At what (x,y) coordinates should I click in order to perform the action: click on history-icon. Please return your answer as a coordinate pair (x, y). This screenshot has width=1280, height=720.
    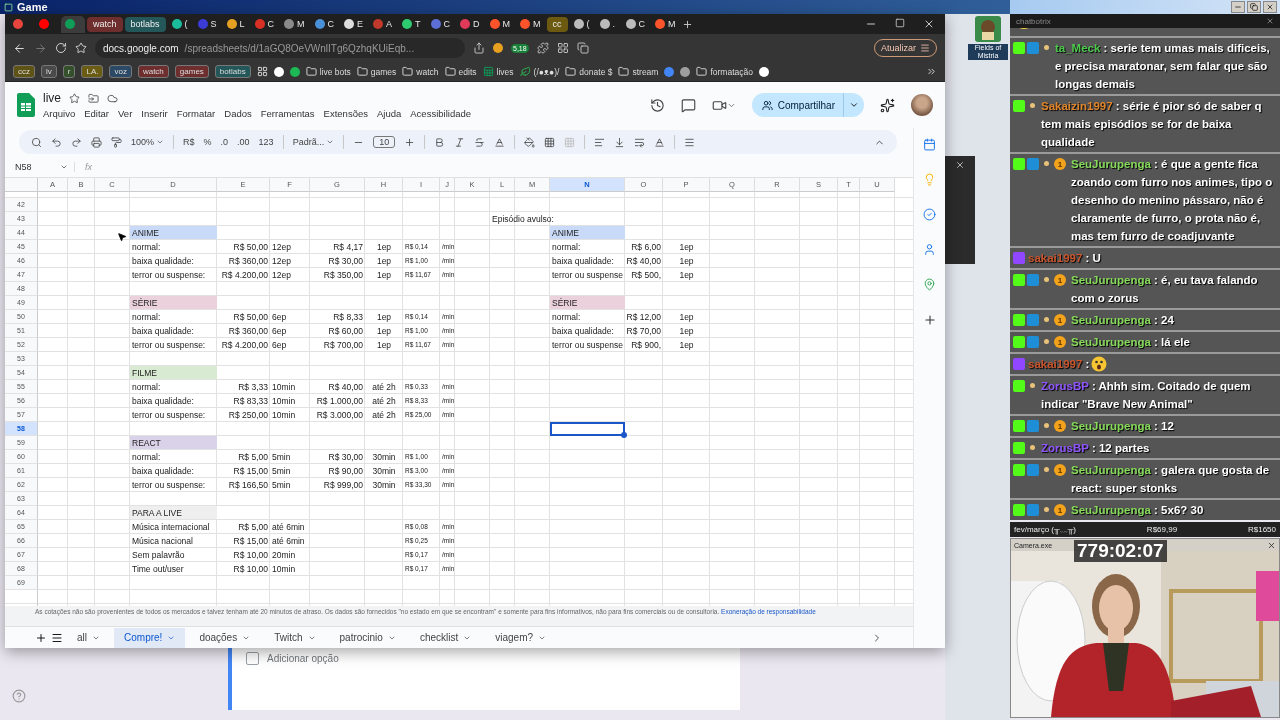
    Looking at the image, I should click on (657, 105).